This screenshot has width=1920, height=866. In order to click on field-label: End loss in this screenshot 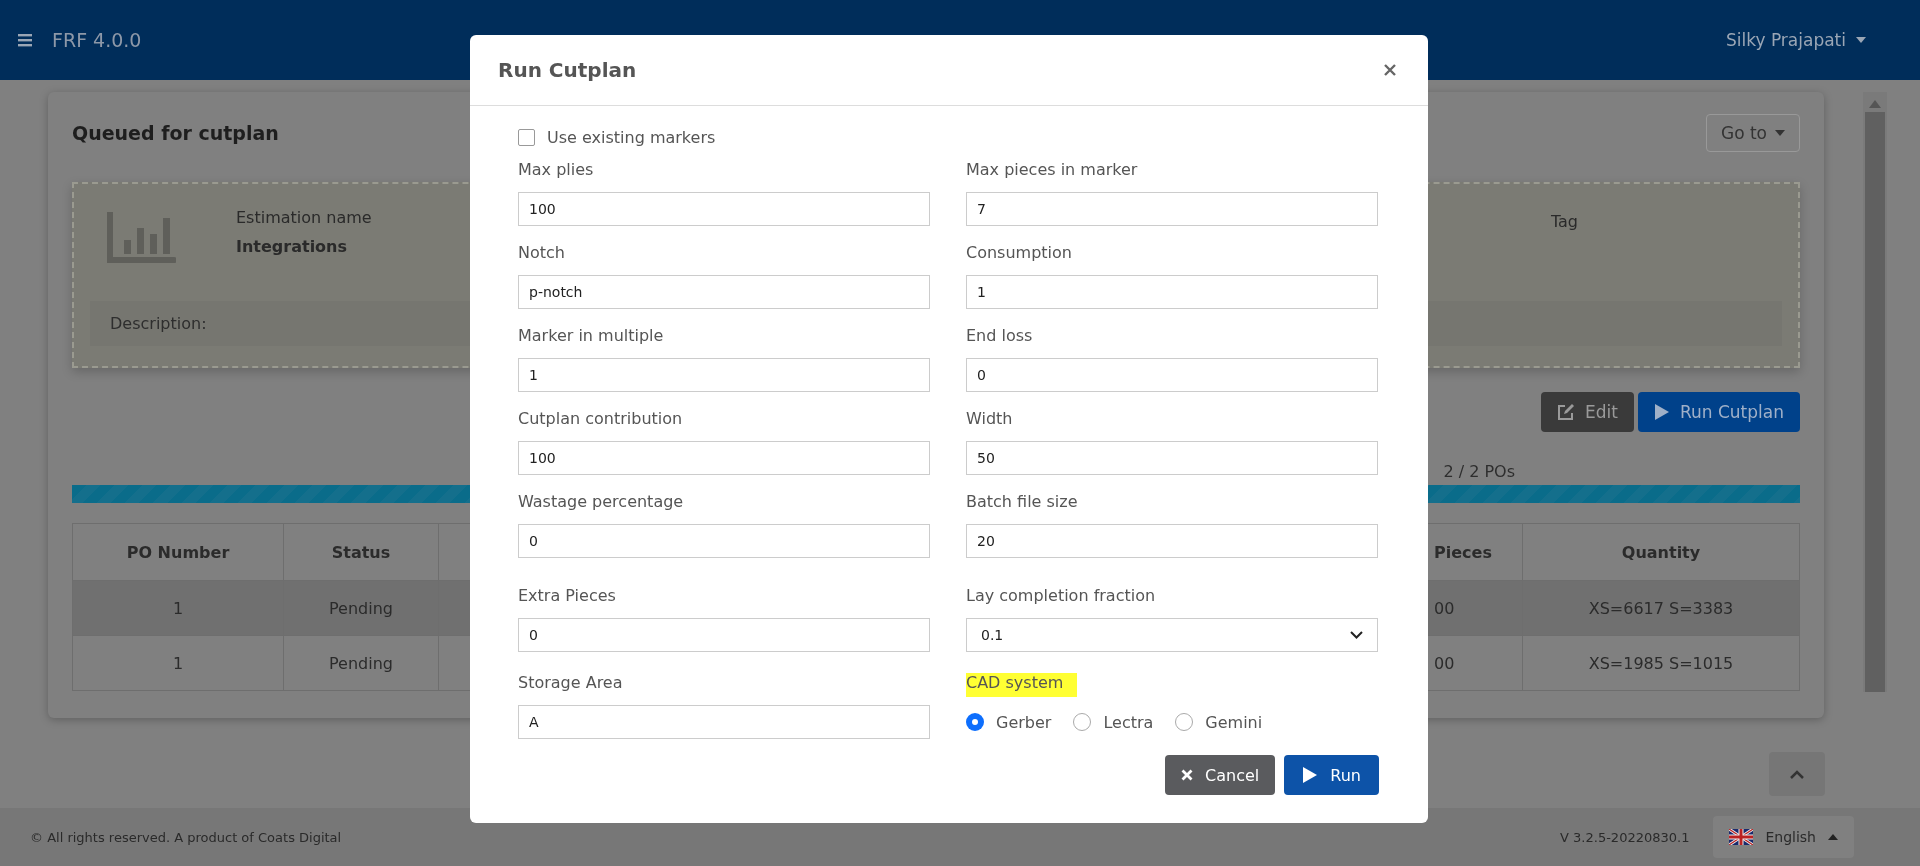, I will do `click(999, 336)`.